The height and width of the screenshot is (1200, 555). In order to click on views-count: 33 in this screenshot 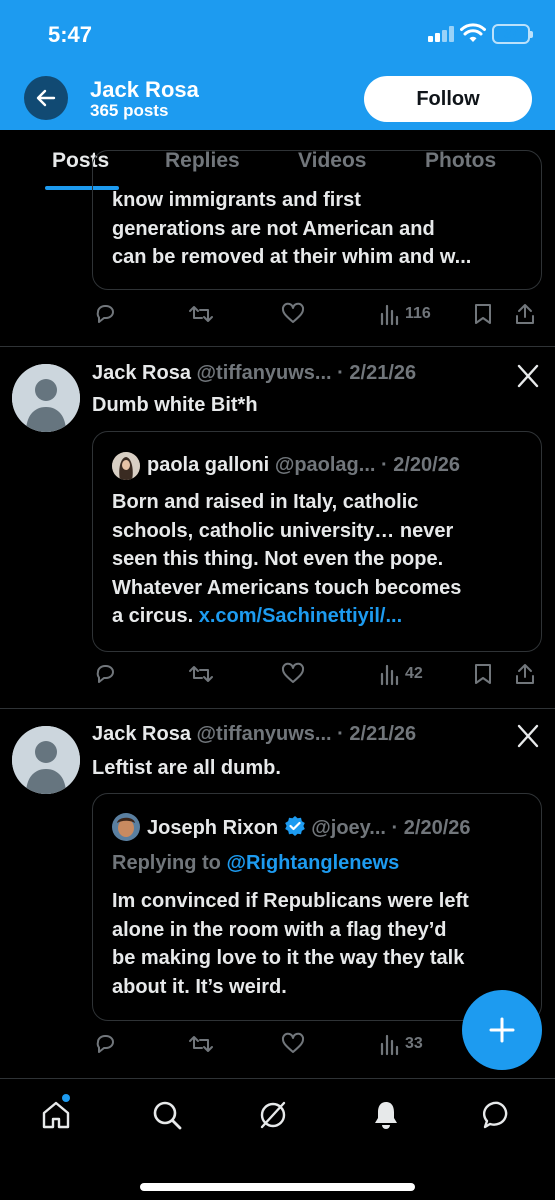, I will do `click(414, 1043)`.